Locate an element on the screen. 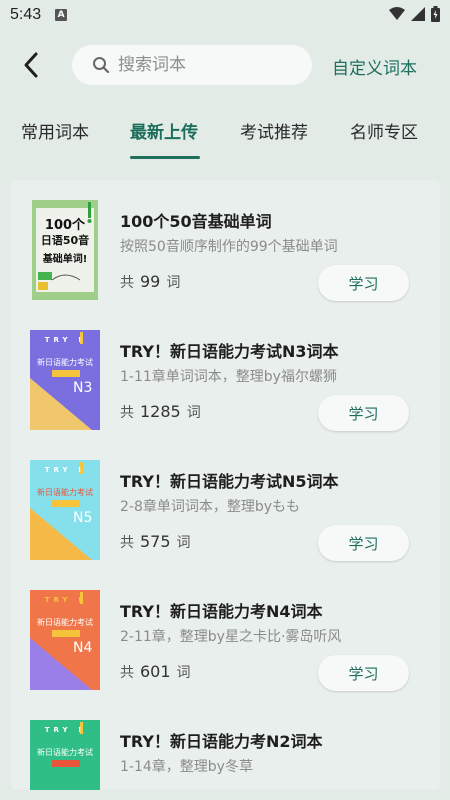 The image size is (450, 800). tab-bar: 常用词本 最新上传 考试推荐 名师专区 is located at coordinates (225, 134).